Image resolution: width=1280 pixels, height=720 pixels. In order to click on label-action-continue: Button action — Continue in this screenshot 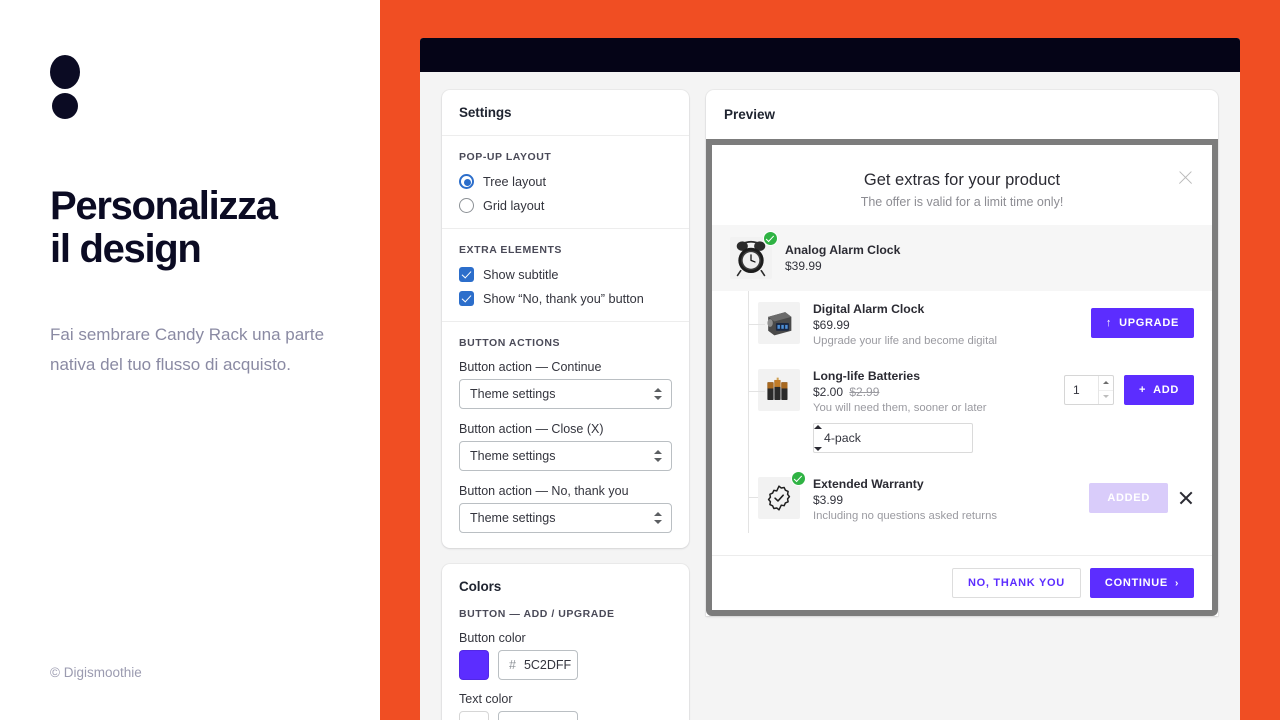, I will do `click(530, 367)`.